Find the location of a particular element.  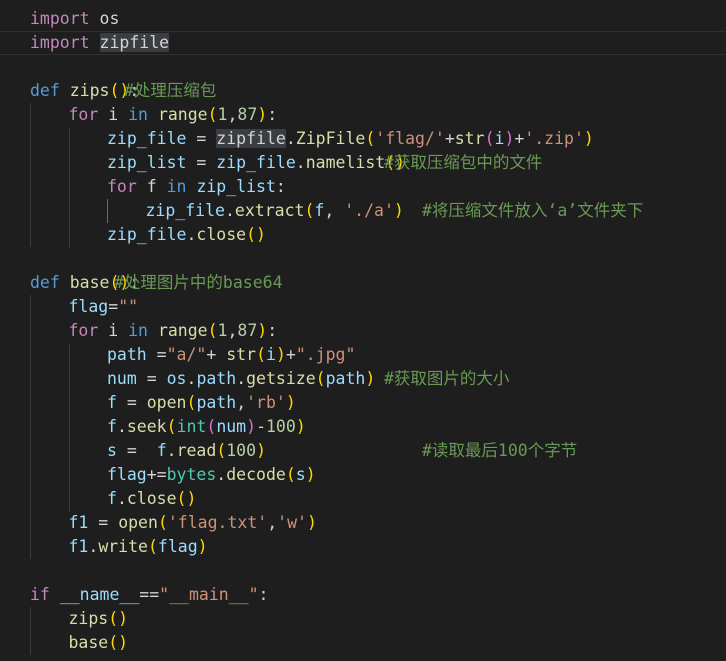

code-token: 'flag.txt' is located at coordinates (217, 522).